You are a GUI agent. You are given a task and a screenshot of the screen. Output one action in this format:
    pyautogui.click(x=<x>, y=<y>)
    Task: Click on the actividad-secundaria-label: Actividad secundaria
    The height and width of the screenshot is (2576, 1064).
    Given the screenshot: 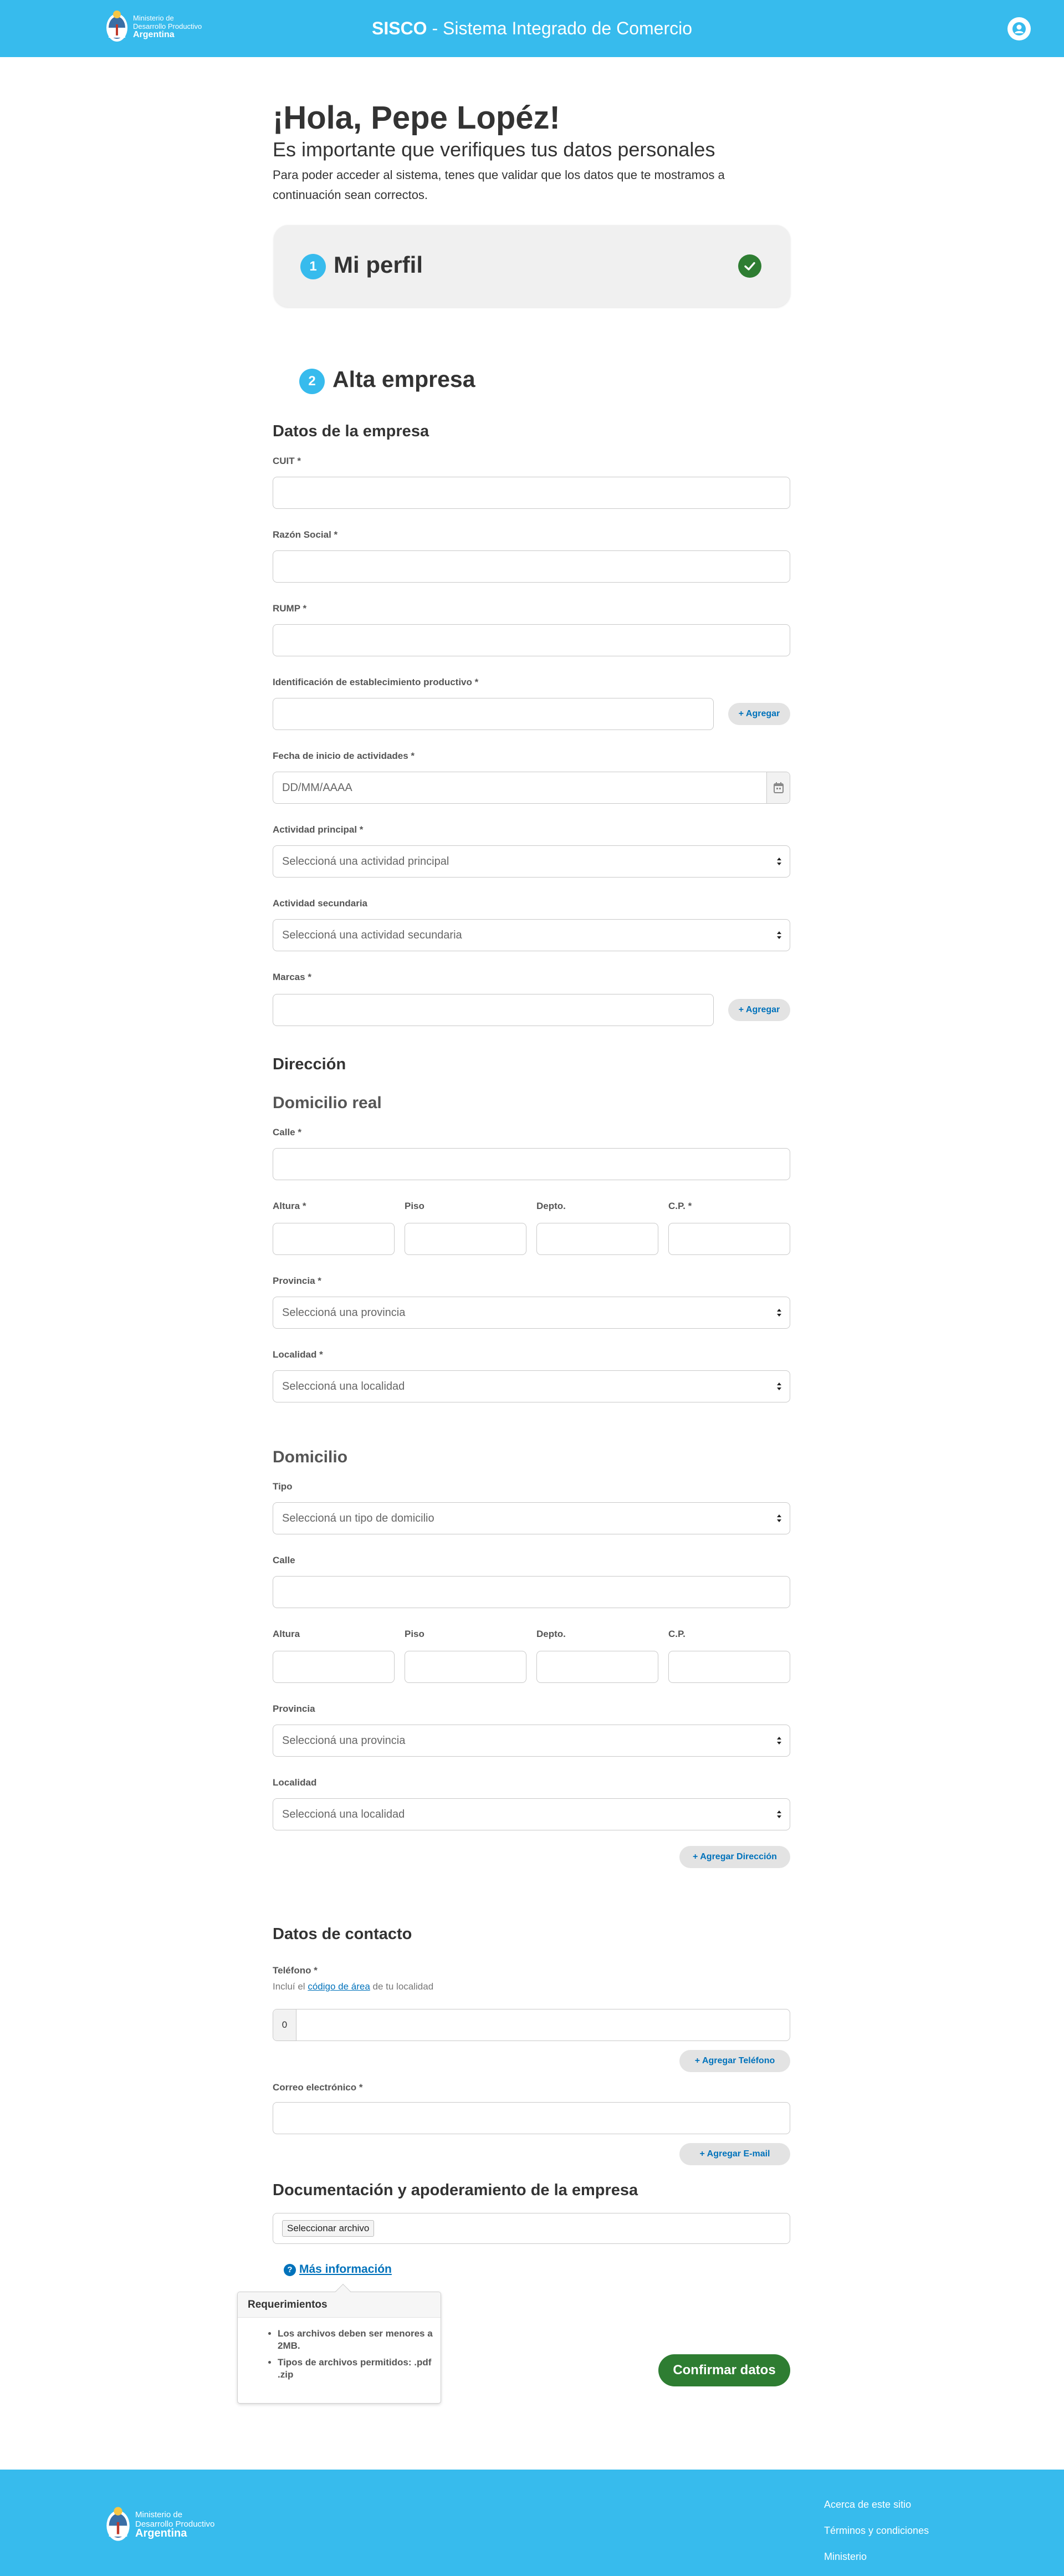 What is the action you would take?
    pyautogui.click(x=320, y=903)
    